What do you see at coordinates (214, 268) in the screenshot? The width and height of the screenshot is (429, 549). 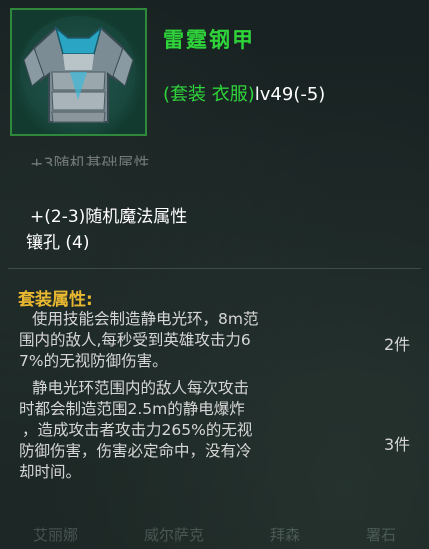 I see `divider` at bounding box center [214, 268].